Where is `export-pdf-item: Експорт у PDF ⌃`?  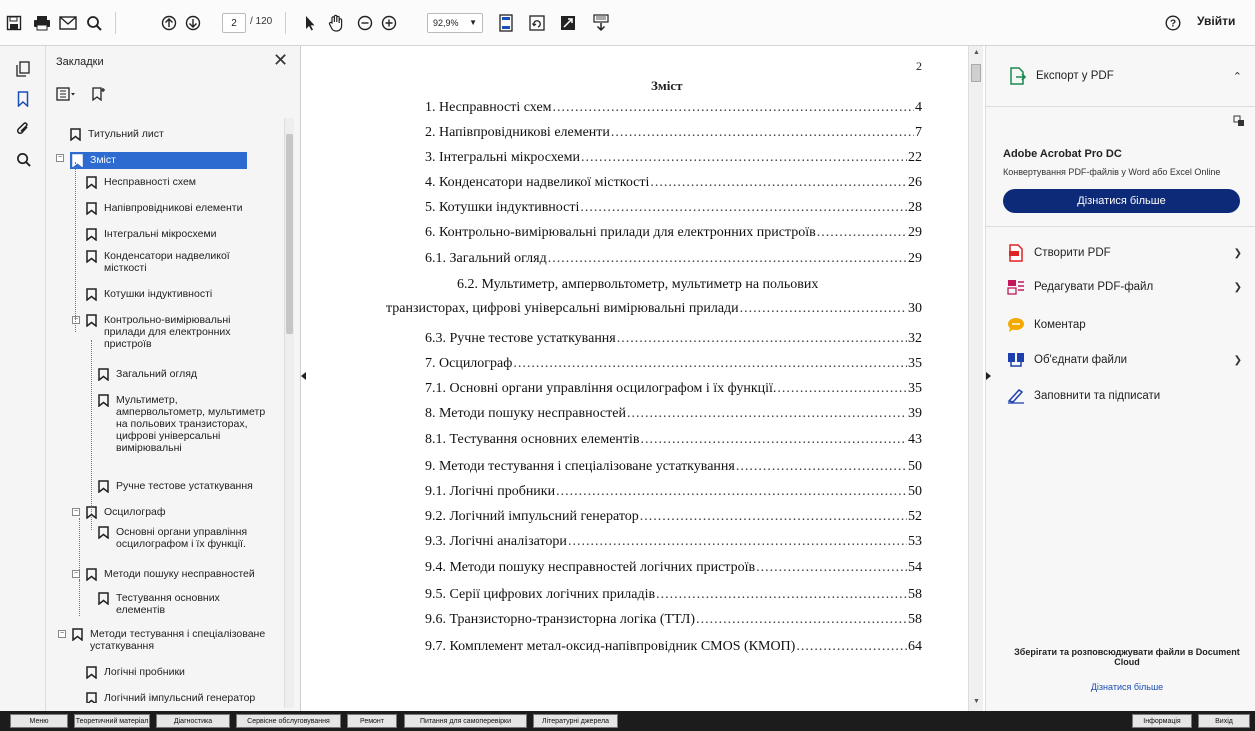 export-pdf-item: Експорт у PDF ⌃ is located at coordinates (1120, 76).